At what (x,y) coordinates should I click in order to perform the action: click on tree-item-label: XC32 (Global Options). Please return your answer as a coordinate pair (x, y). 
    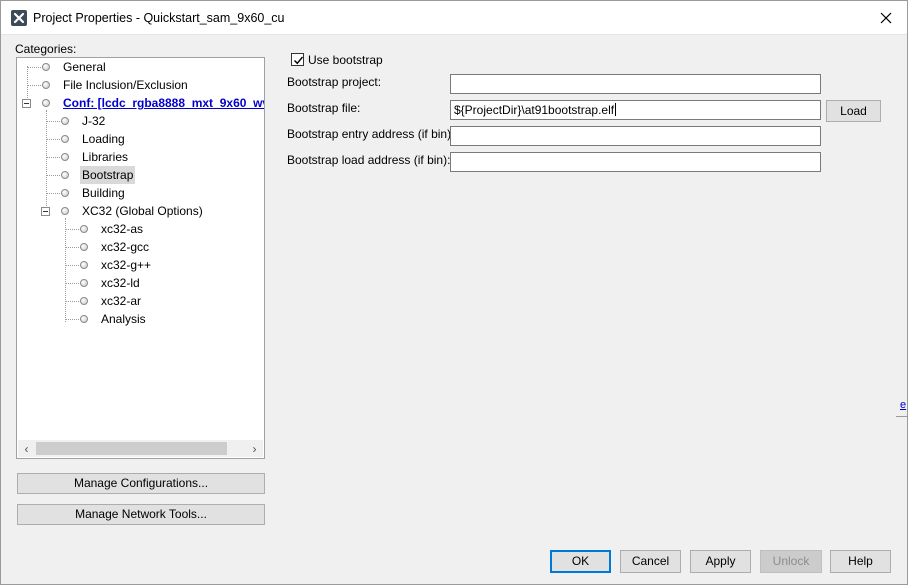
    Looking at the image, I should click on (142, 211).